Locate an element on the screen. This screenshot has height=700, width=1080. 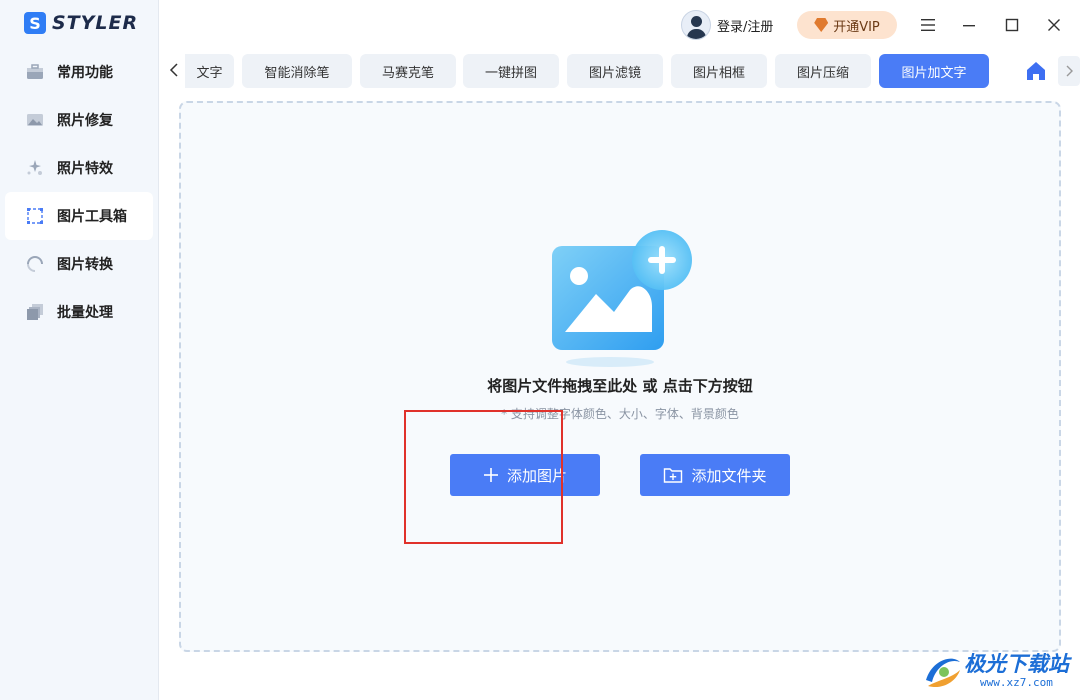
tool-tabs: 文字 智能消除笔 马赛克笔 一键拼图 图片滤镜 图片相框 图片压缩 图片加文字 is located at coordinates (619, 71).